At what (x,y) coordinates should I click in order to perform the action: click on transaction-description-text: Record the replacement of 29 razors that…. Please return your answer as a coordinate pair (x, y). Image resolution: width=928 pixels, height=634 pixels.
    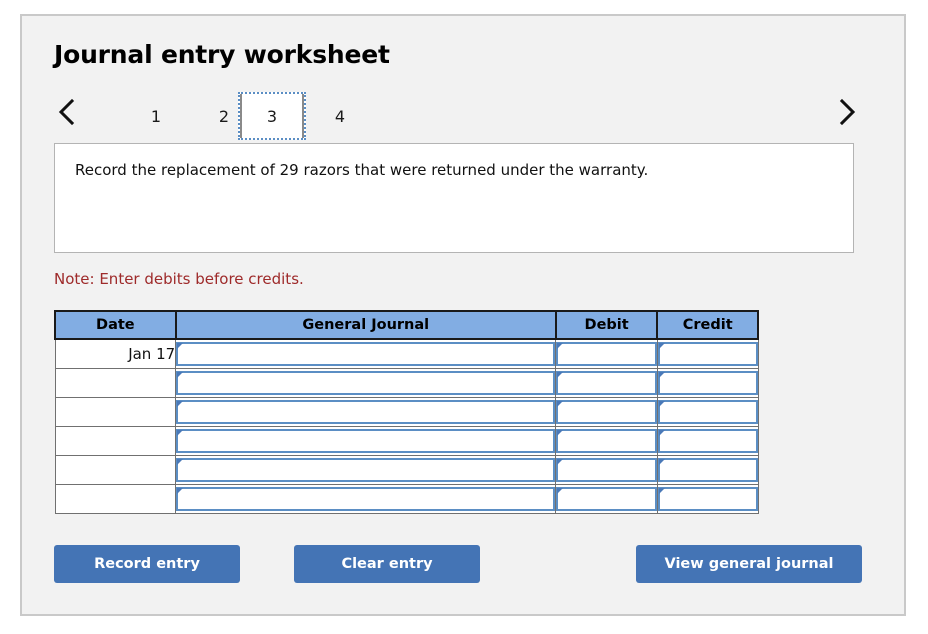
    Looking at the image, I should click on (362, 170).